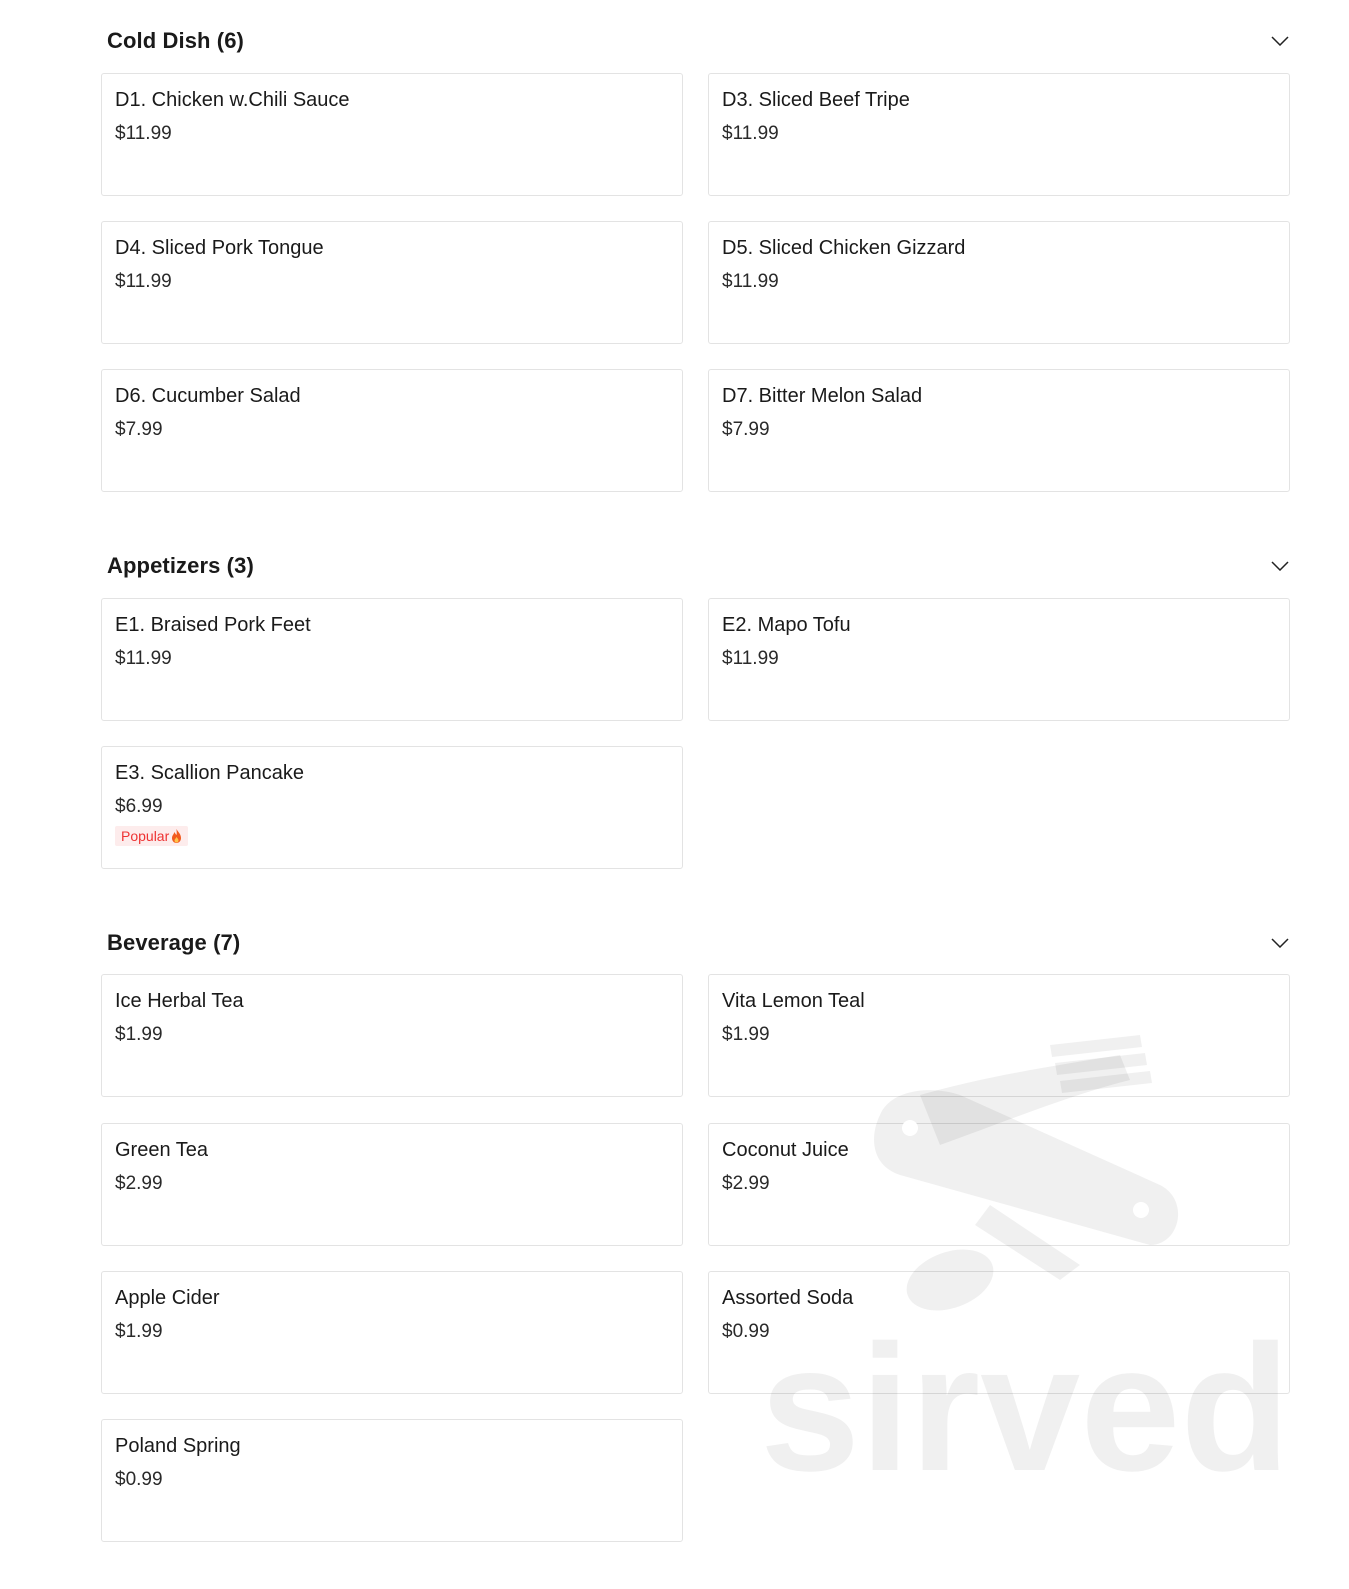  I want to click on section-header-appetizers: Appetizers (3), so click(702, 566).